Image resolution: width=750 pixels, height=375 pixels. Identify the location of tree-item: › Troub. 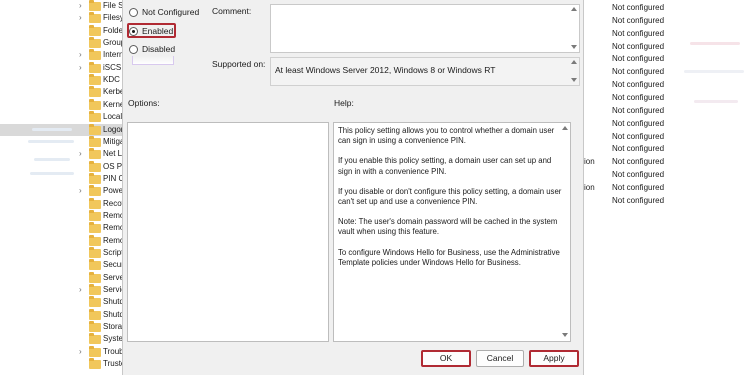
(62, 351).